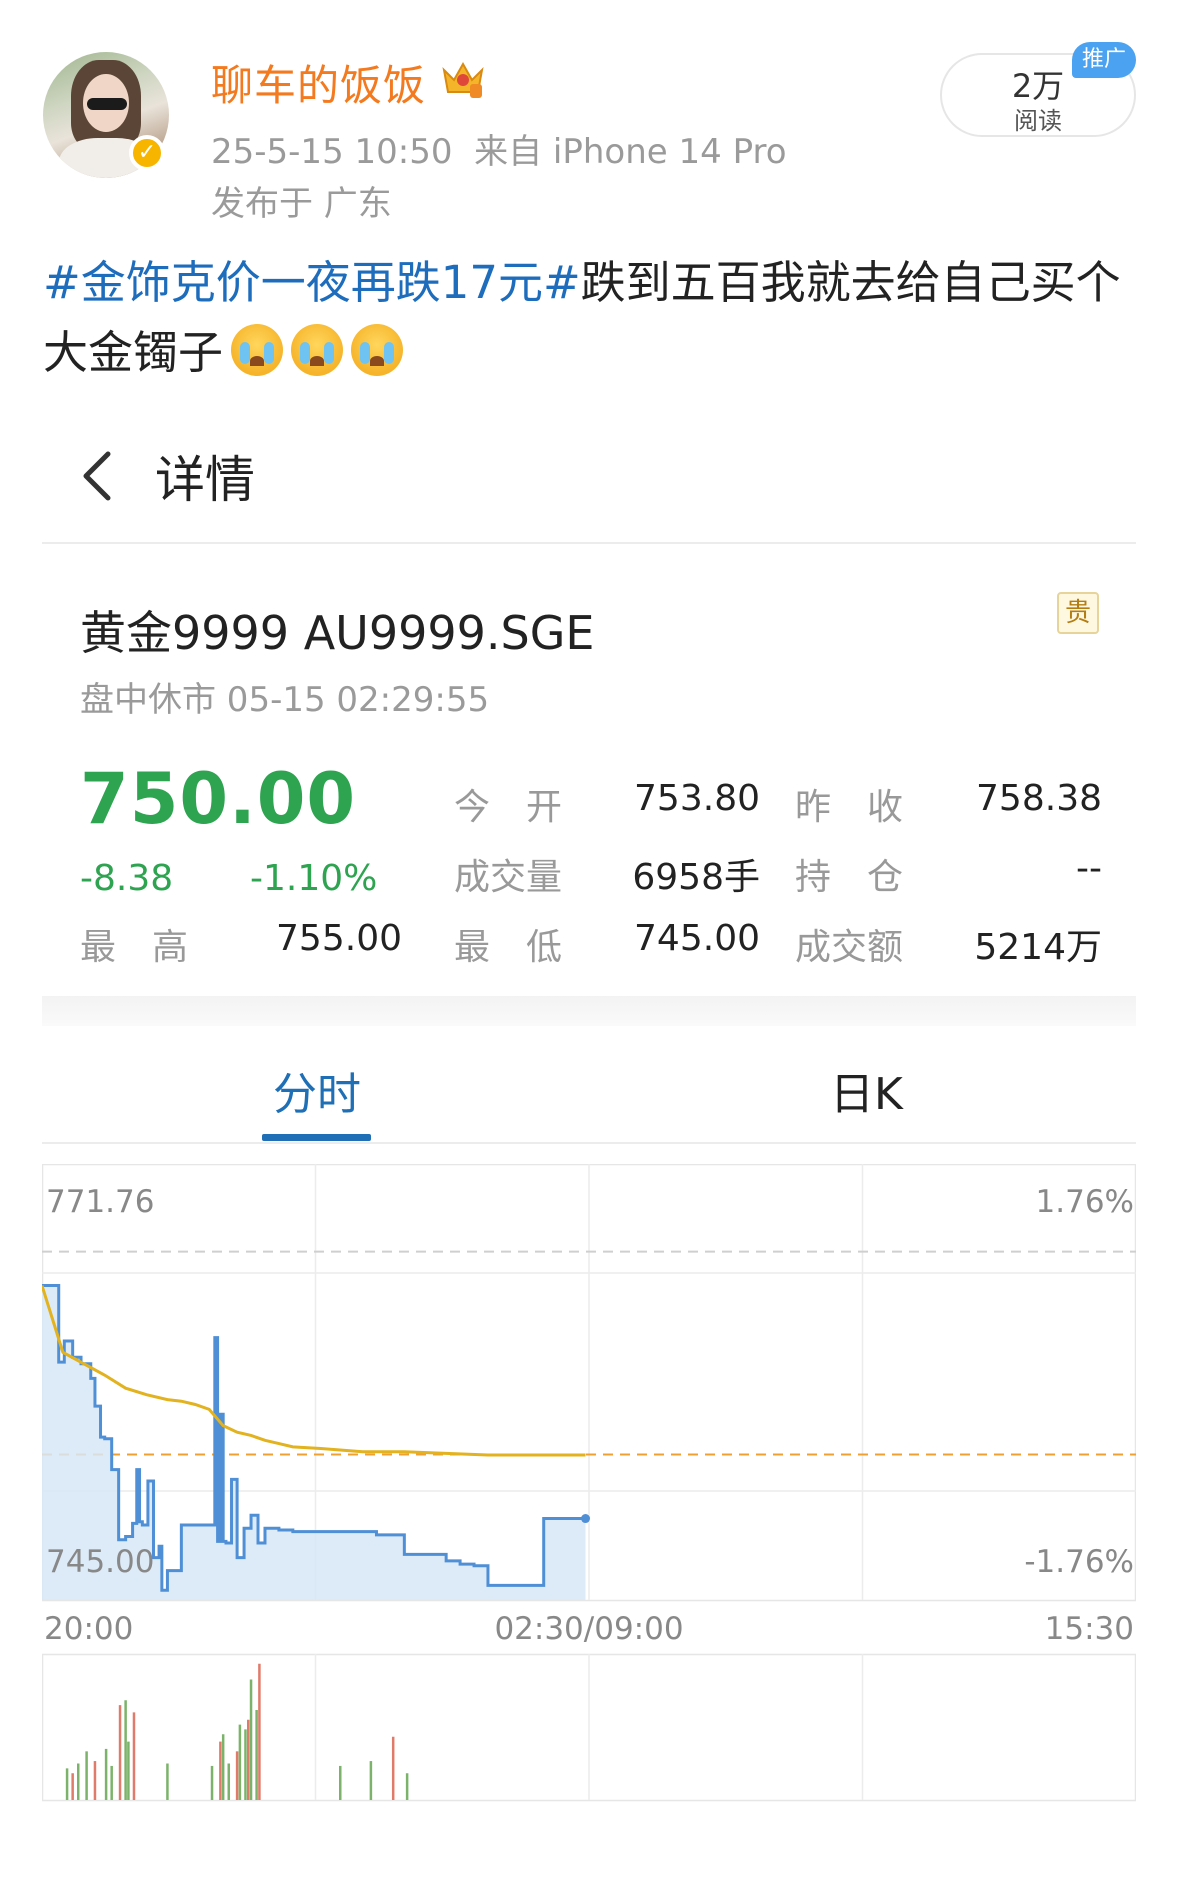 This screenshot has height=1887, width=1179. What do you see at coordinates (586, 1519) in the screenshot?
I see `last-price-dot` at bounding box center [586, 1519].